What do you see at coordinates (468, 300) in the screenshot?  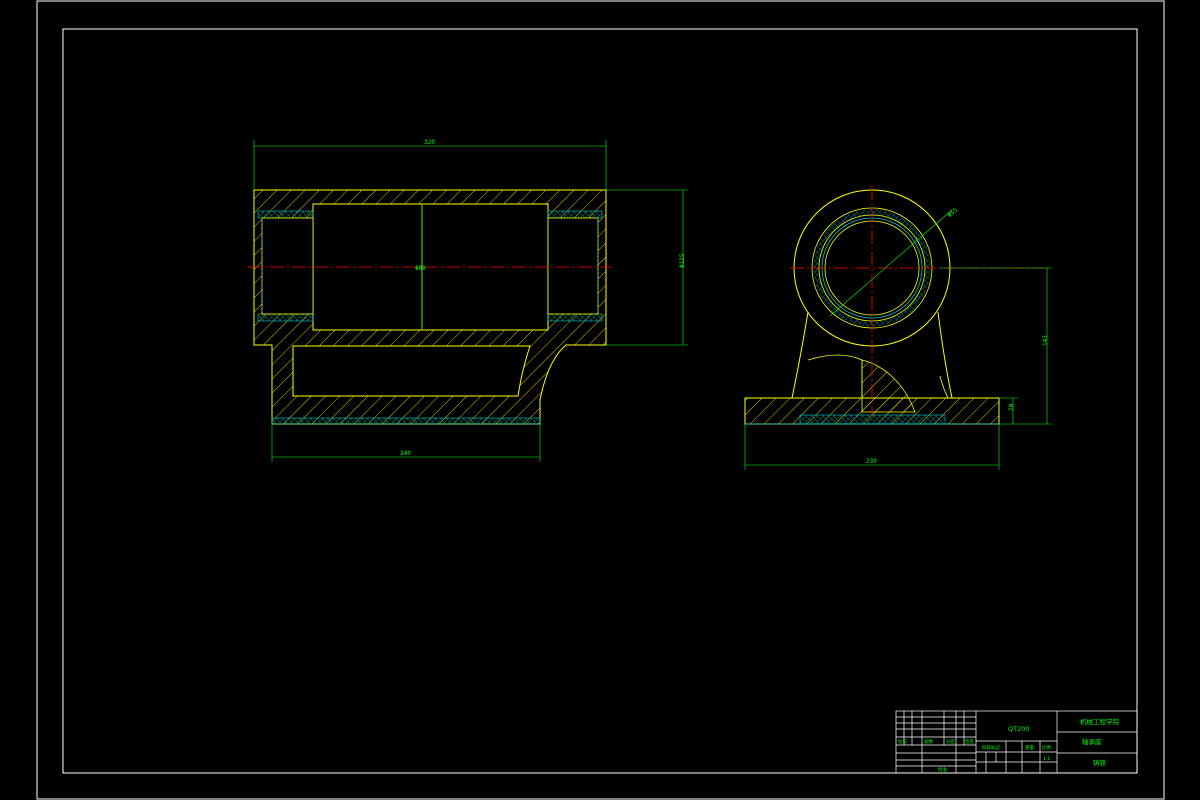 I see `front-section-view: 320 Φ125 Φ80 240` at bounding box center [468, 300].